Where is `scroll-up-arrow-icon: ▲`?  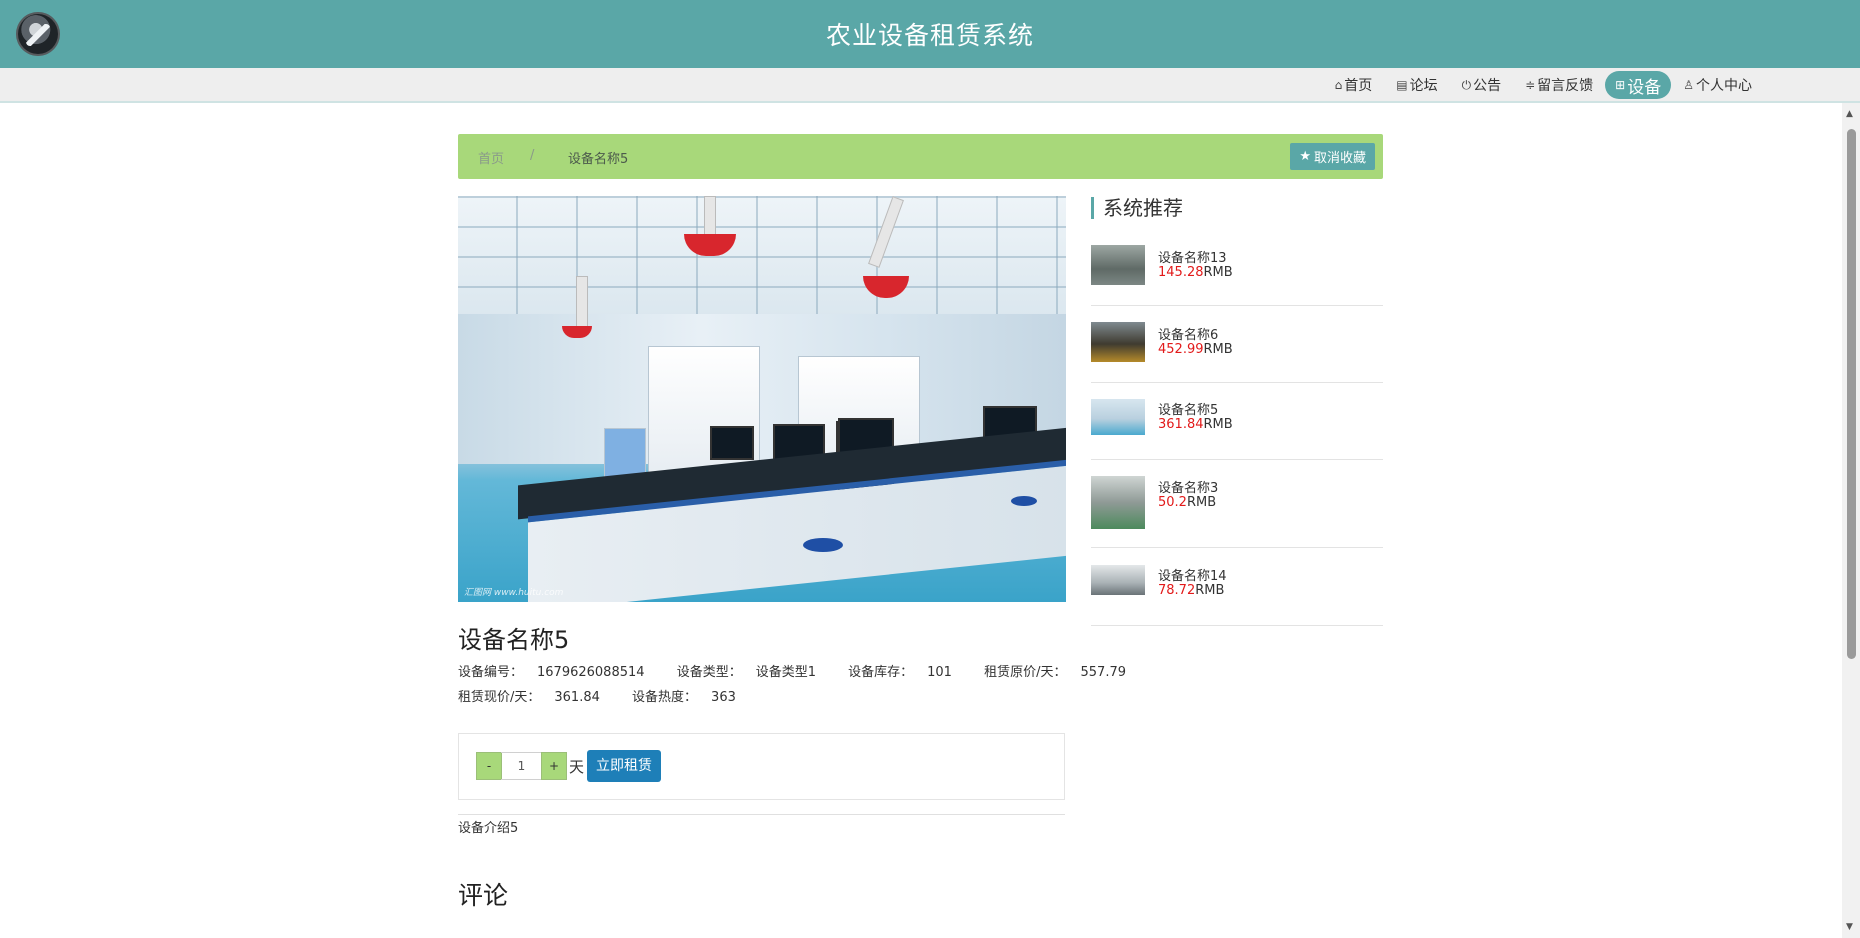
scroll-up-arrow-icon: ▲ is located at coordinates (1849, 114).